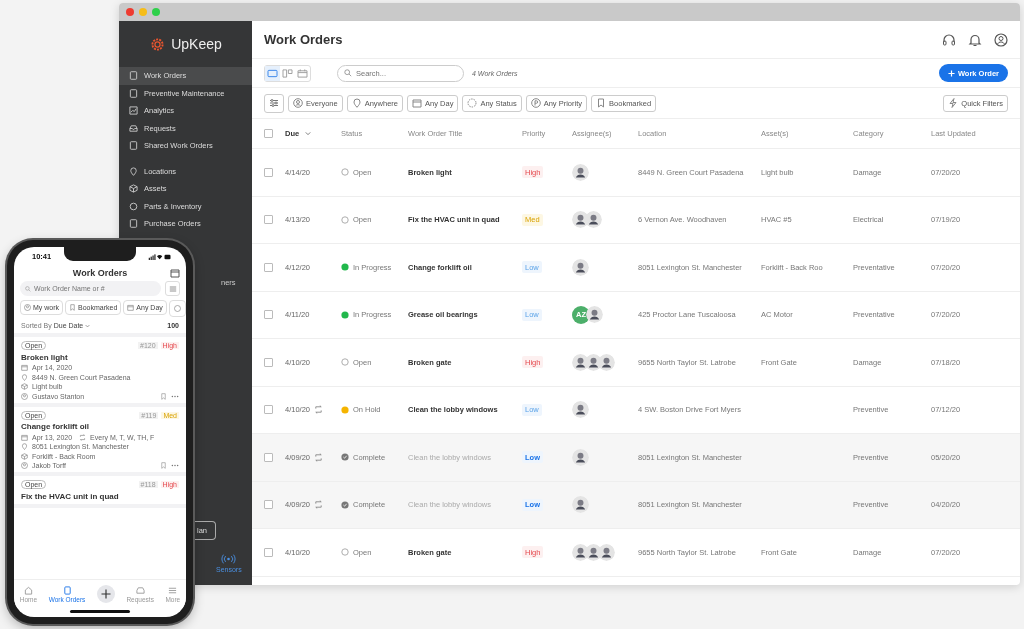 The height and width of the screenshot is (629, 1024). What do you see at coordinates (535, 103) in the screenshot?
I see `priority-icon` at bounding box center [535, 103].